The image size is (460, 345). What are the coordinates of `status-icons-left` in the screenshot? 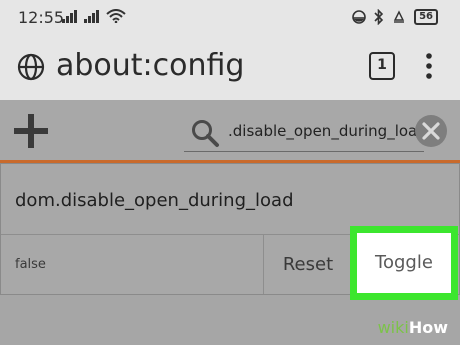 It's located at (94, 16).